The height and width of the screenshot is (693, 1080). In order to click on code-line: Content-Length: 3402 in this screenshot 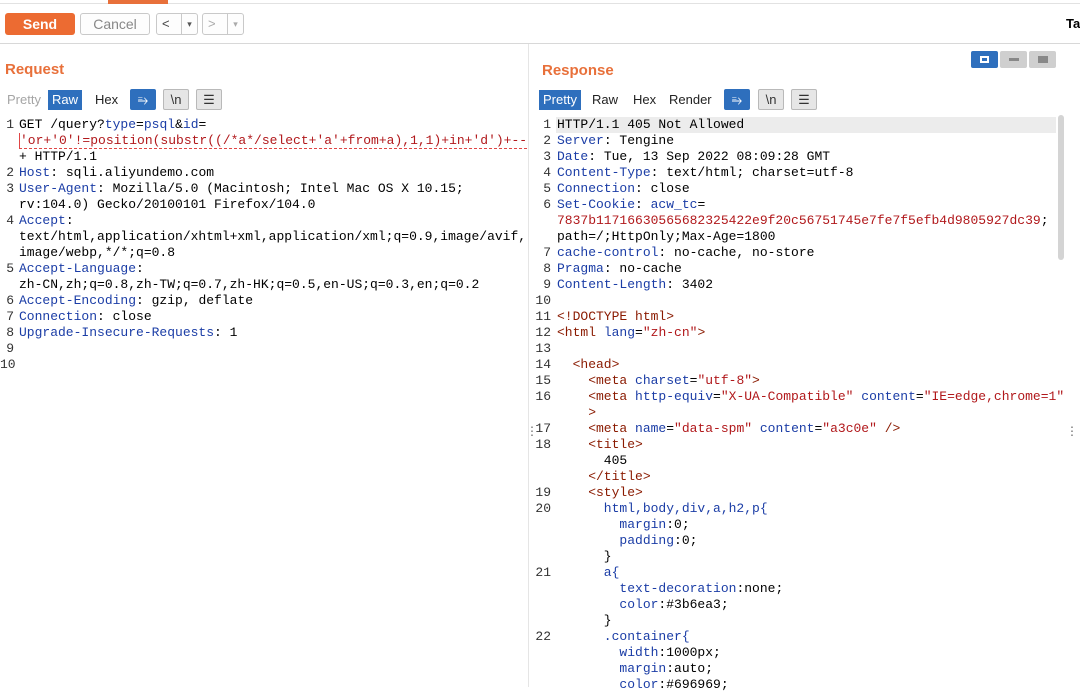, I will do `click(810, 285)`.